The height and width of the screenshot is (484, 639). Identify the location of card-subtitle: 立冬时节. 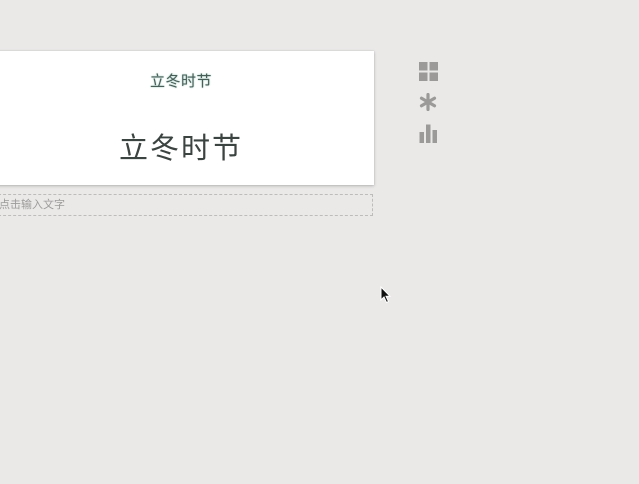
(187, 80).